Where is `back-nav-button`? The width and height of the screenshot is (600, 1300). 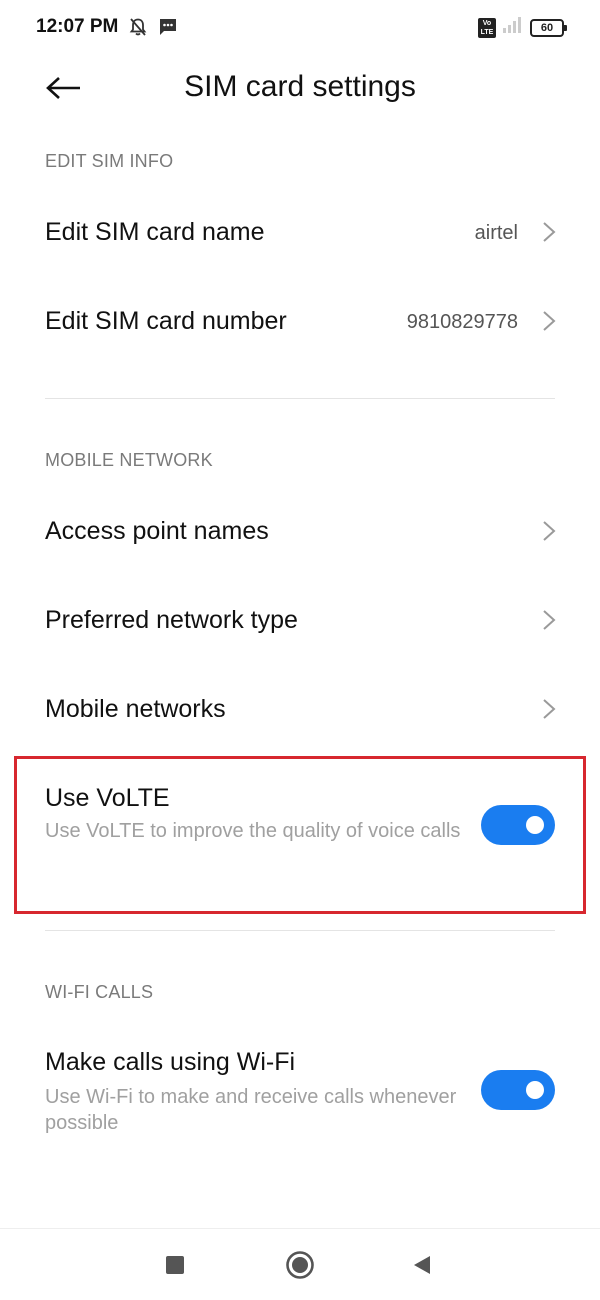 back-nav-button is located at coordinates (422, 1267).